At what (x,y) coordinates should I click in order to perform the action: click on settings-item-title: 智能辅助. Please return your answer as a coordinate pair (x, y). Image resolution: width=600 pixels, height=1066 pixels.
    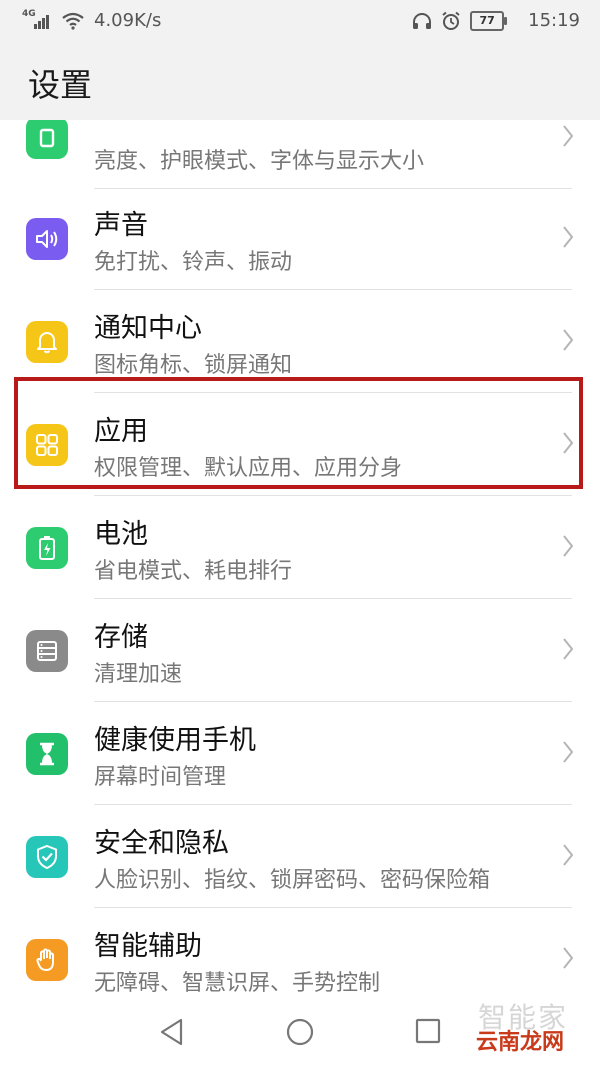
    Looking at the image, I should click on (148, 946).